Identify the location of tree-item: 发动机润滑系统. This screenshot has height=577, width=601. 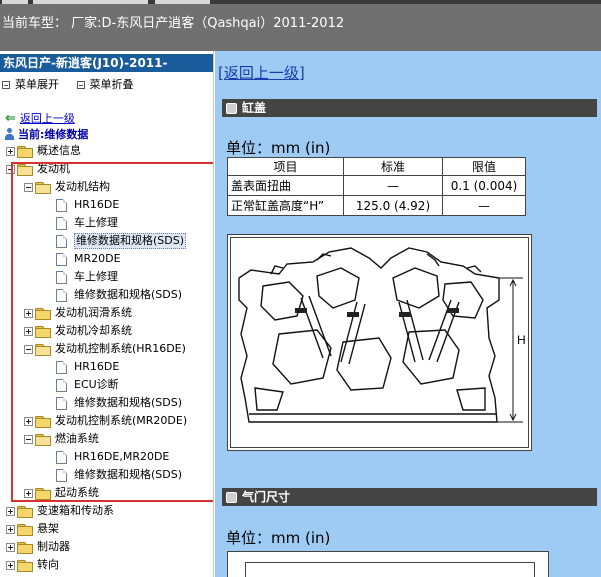
(106, 313).